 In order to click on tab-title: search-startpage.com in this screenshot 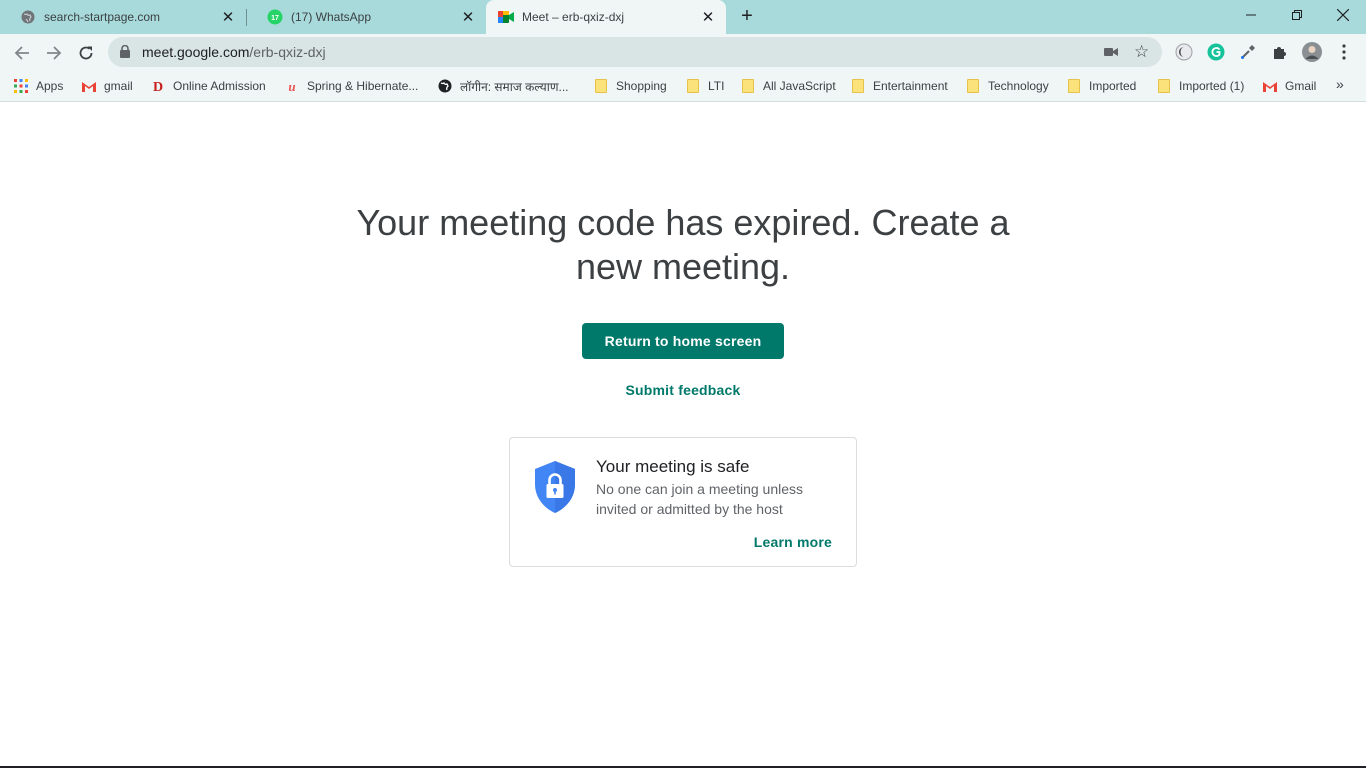, I will do `click(102, 17)`.